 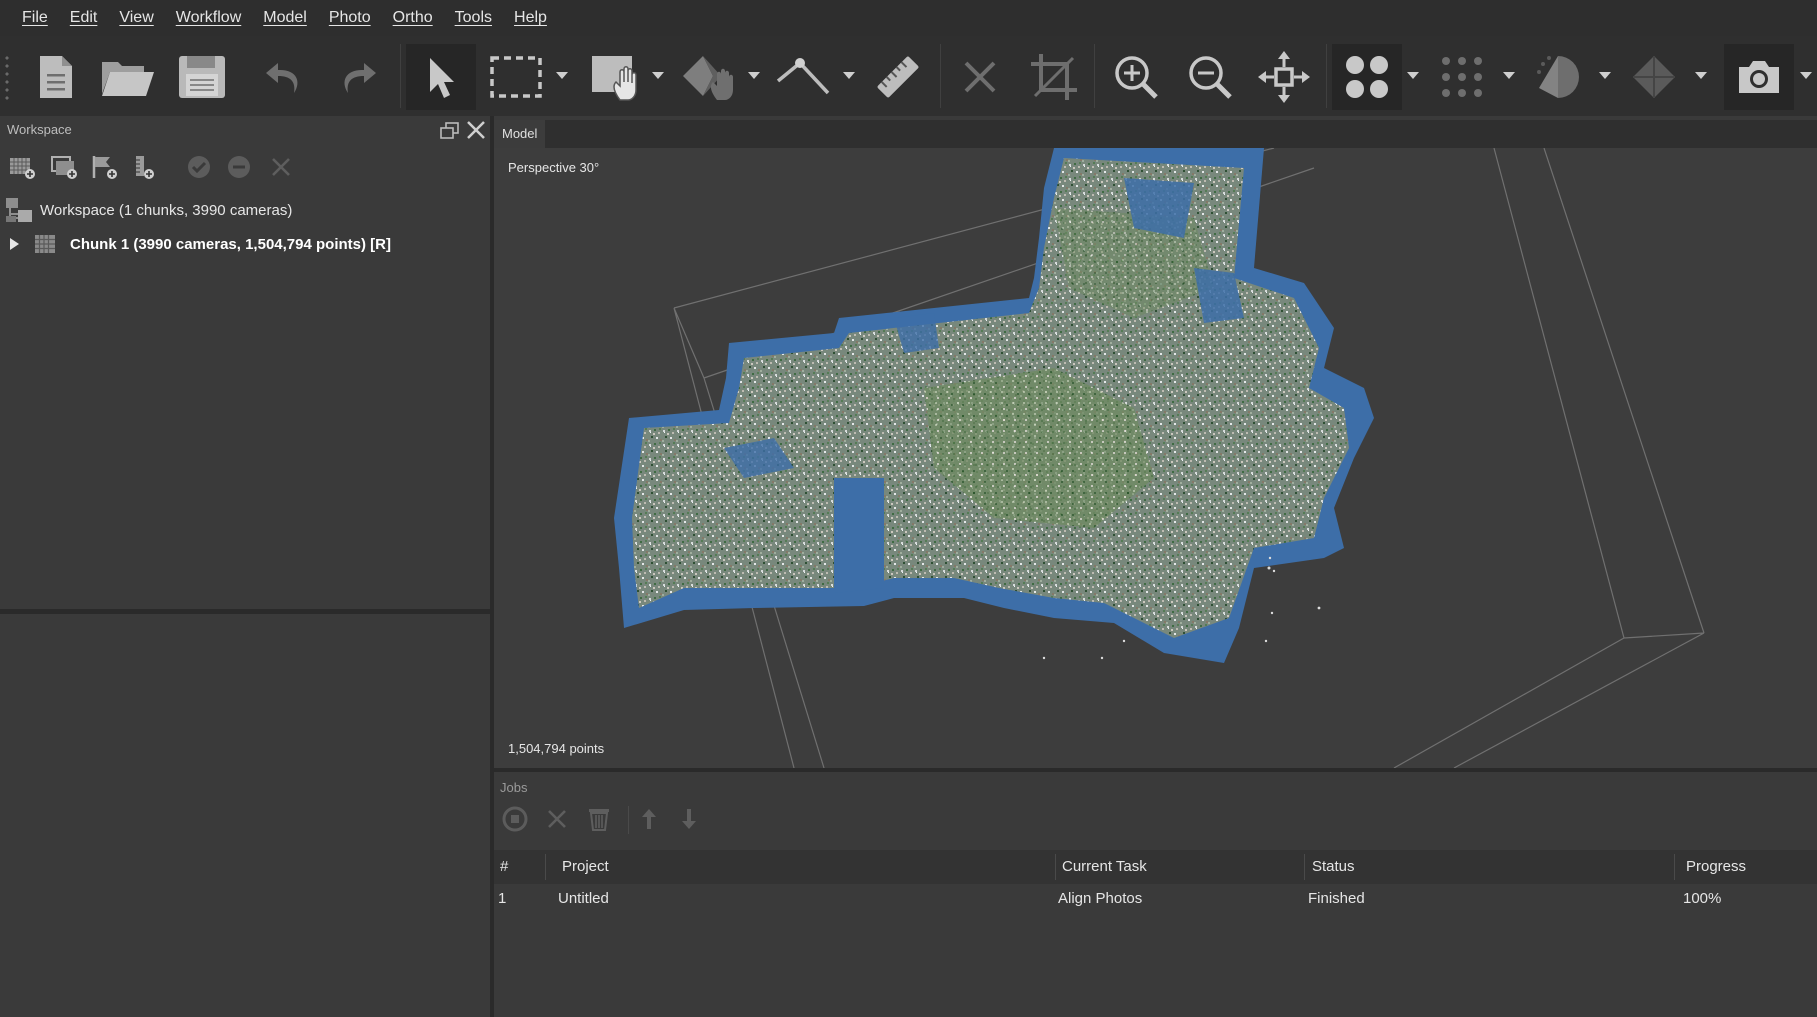 I want to click on close-icon, so click(x=476, y=130).